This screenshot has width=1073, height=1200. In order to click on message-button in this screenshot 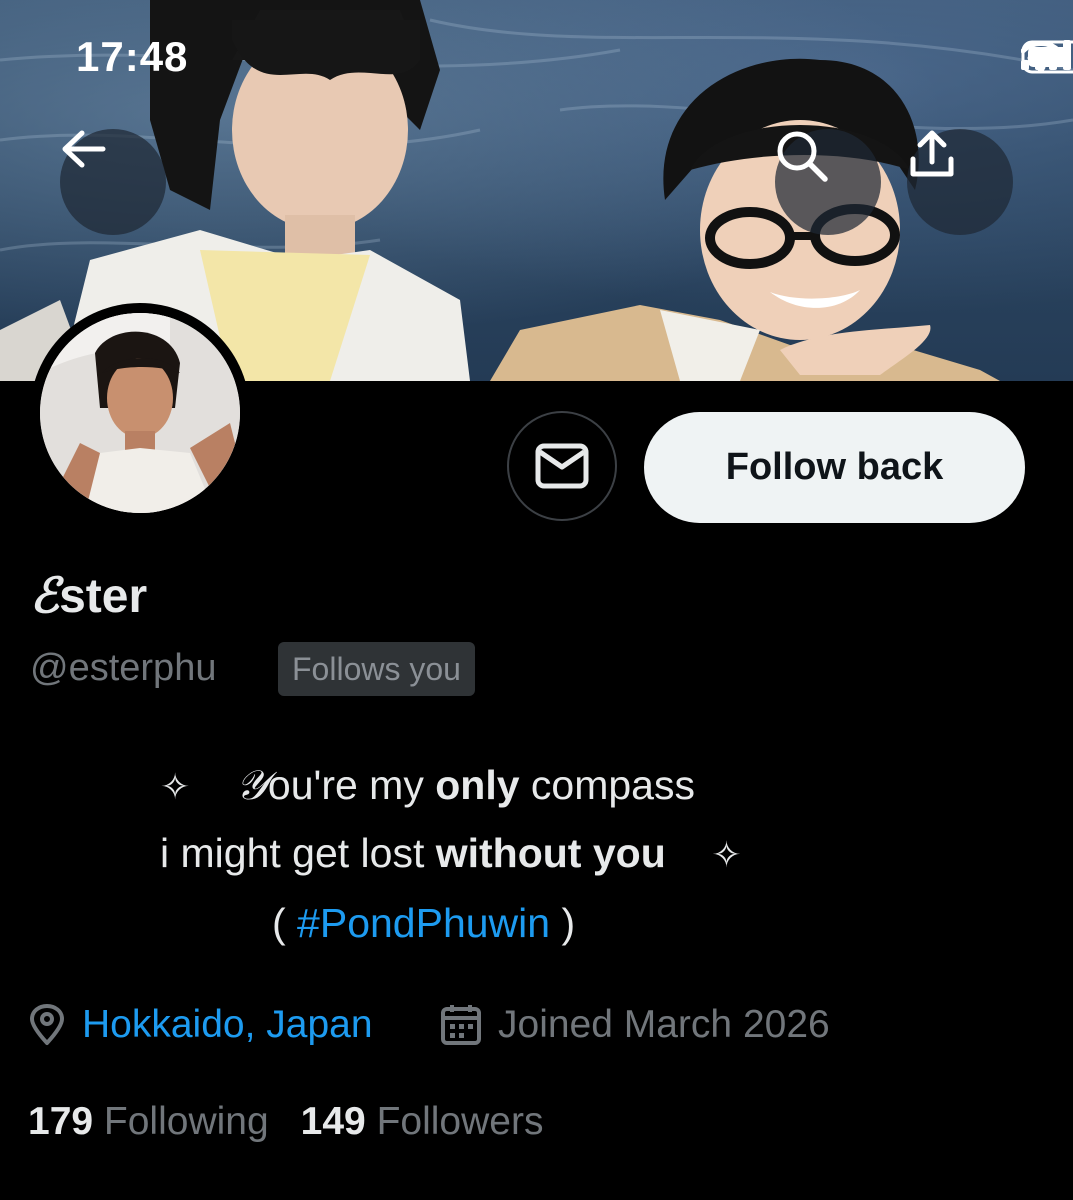, I will do `click(562, 466)`.